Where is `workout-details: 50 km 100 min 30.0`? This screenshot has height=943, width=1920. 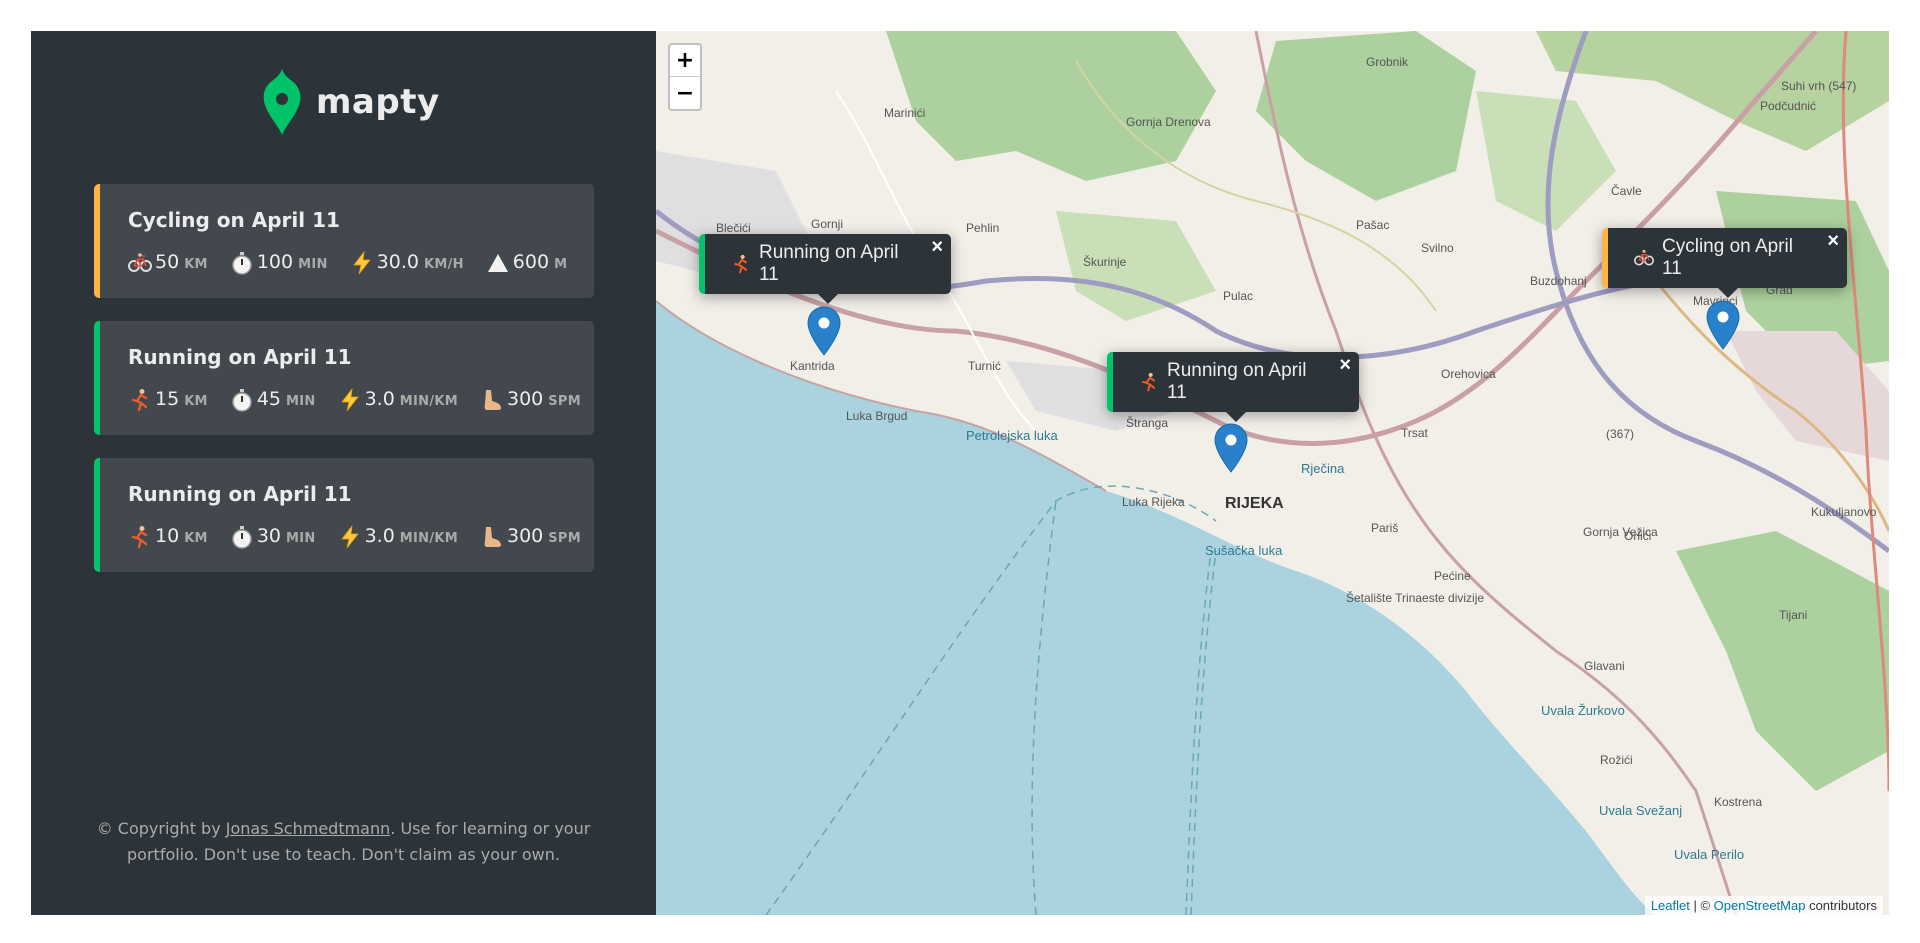 workout-details: 50 km 100 min 30.0 is located at coordinates (347, 263).